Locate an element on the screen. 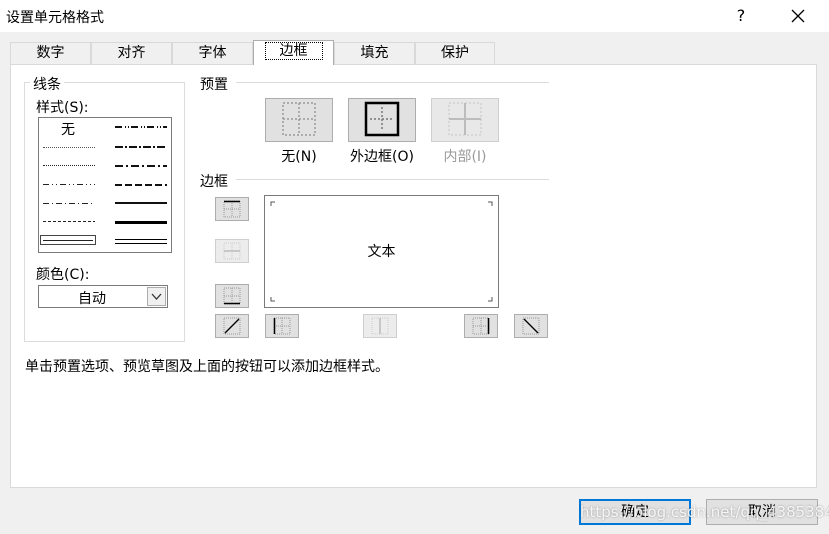 The height and width of the screenshot is (534, 829). border-inside-vertical-button is located at coordinates (380, 326).